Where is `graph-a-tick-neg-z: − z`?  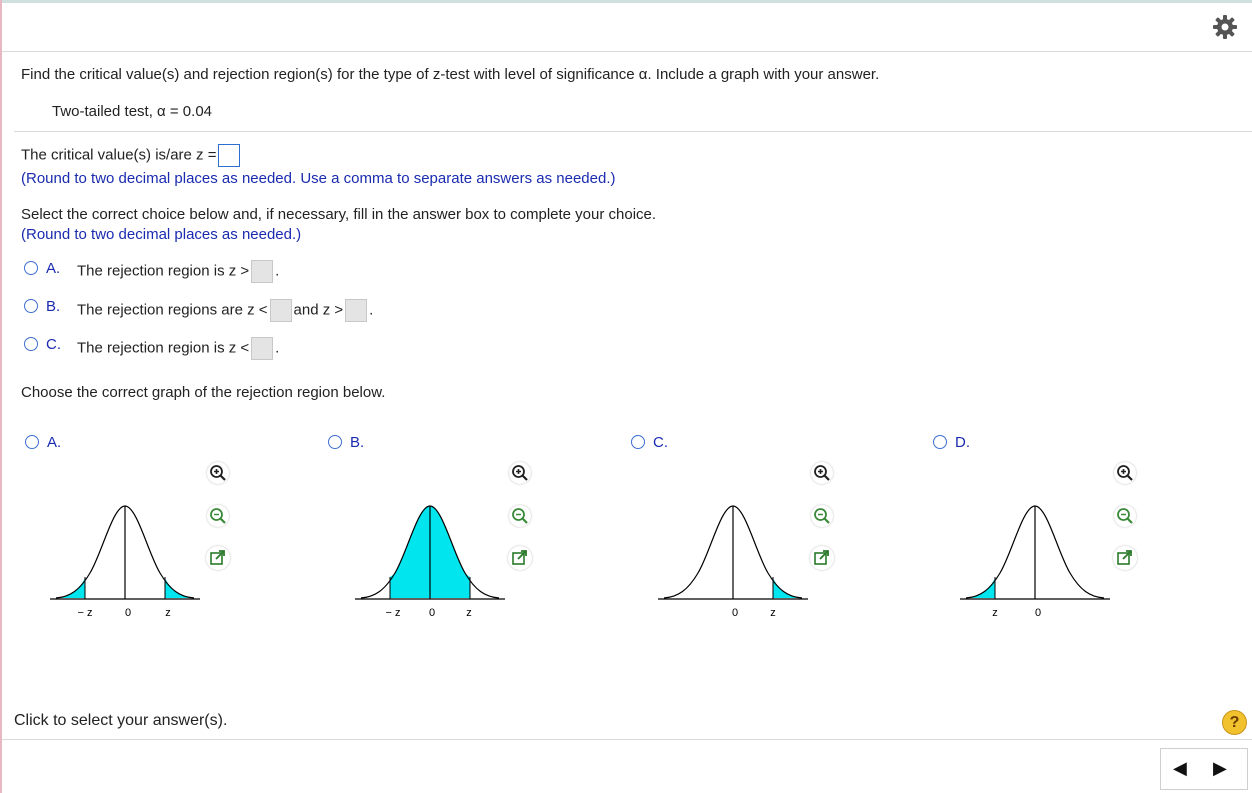 graph-a-tick-neg-z: − z is located at coordinates (85, 613).